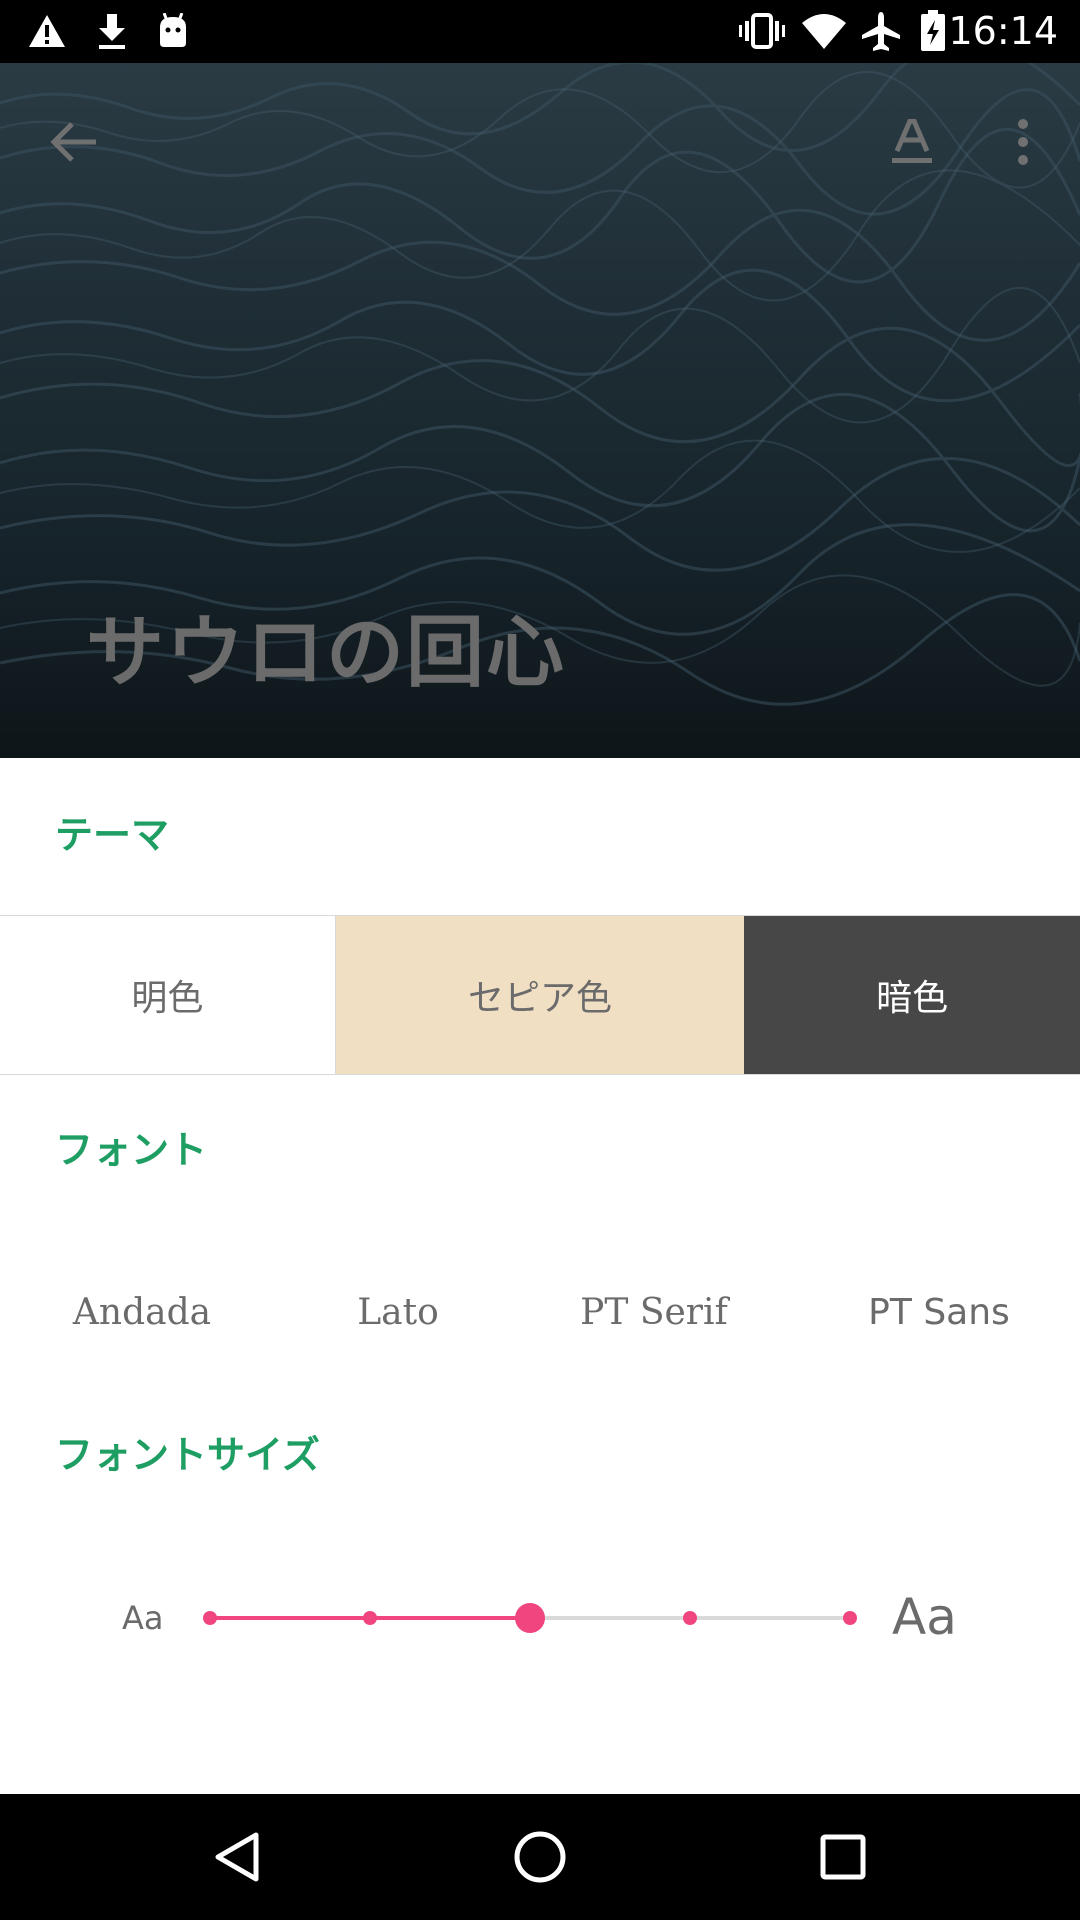 The image size is (1080, 1920). Describe the element at coordinates (112, 835) in the screenshot. I see `theme-section-label: テーマ` at that location.